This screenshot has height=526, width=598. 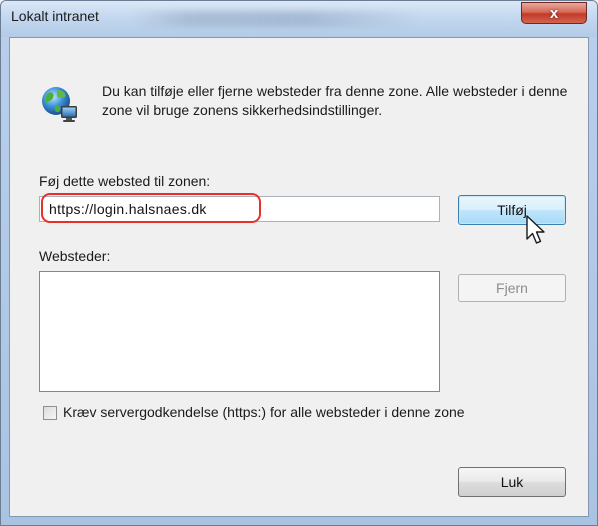 I want to click on add-site-label: Føj dette websted til zonen:, so click(x=125, y=181).